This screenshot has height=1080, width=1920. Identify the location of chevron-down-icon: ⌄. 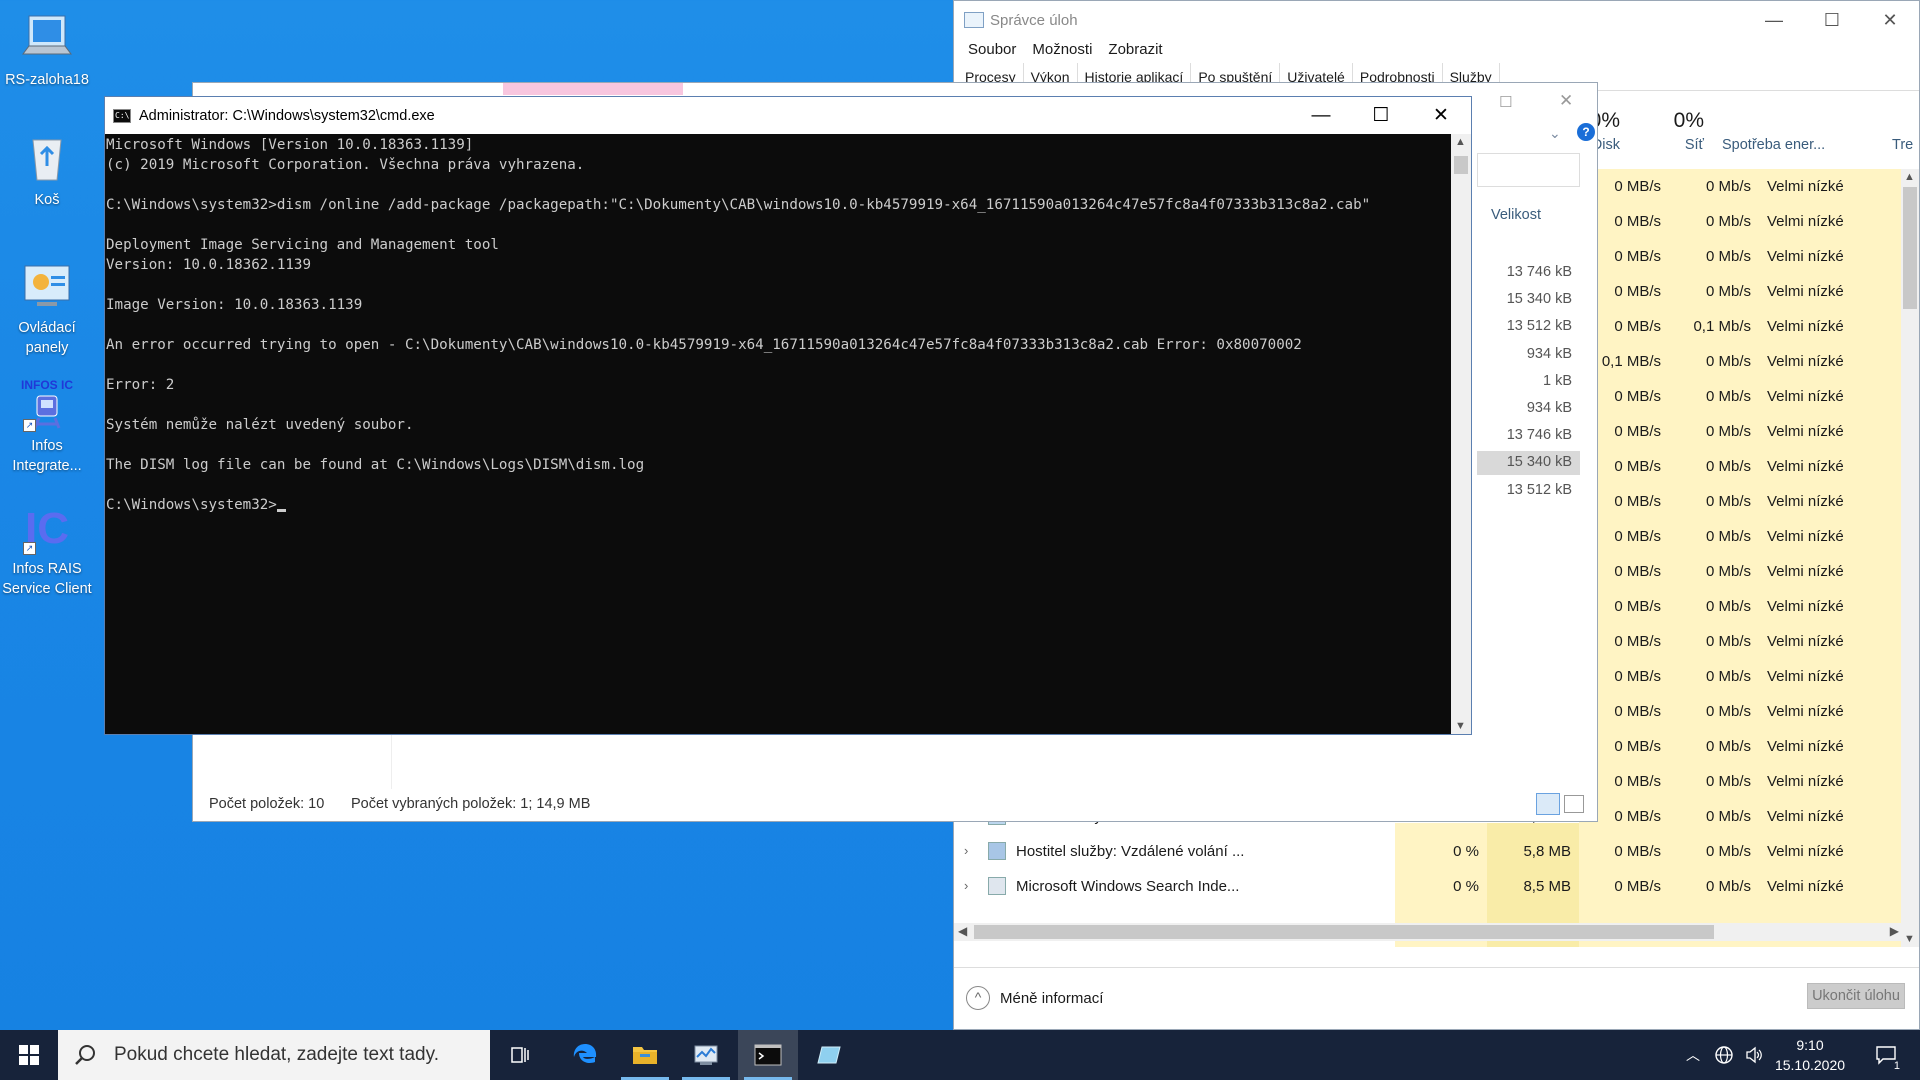
(1555, 133).